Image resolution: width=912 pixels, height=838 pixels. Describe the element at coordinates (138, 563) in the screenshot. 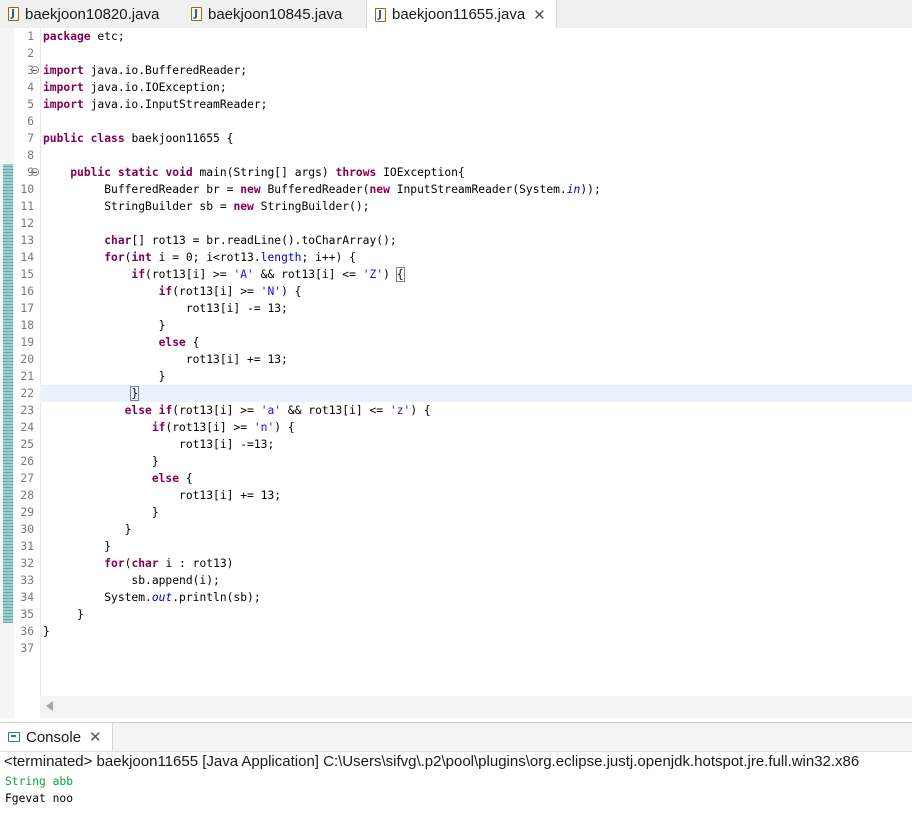

I see `code-text: for(char i : rot13)` at that location.